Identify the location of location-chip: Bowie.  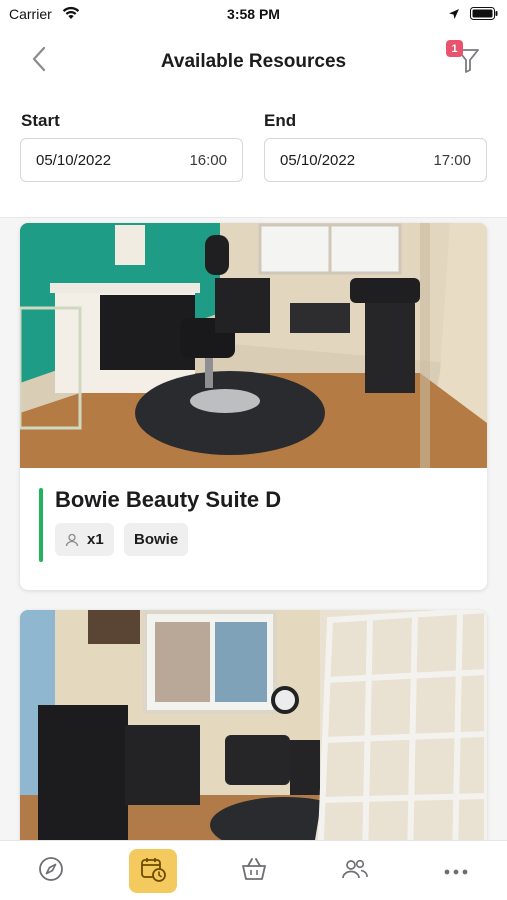
(156, 539).